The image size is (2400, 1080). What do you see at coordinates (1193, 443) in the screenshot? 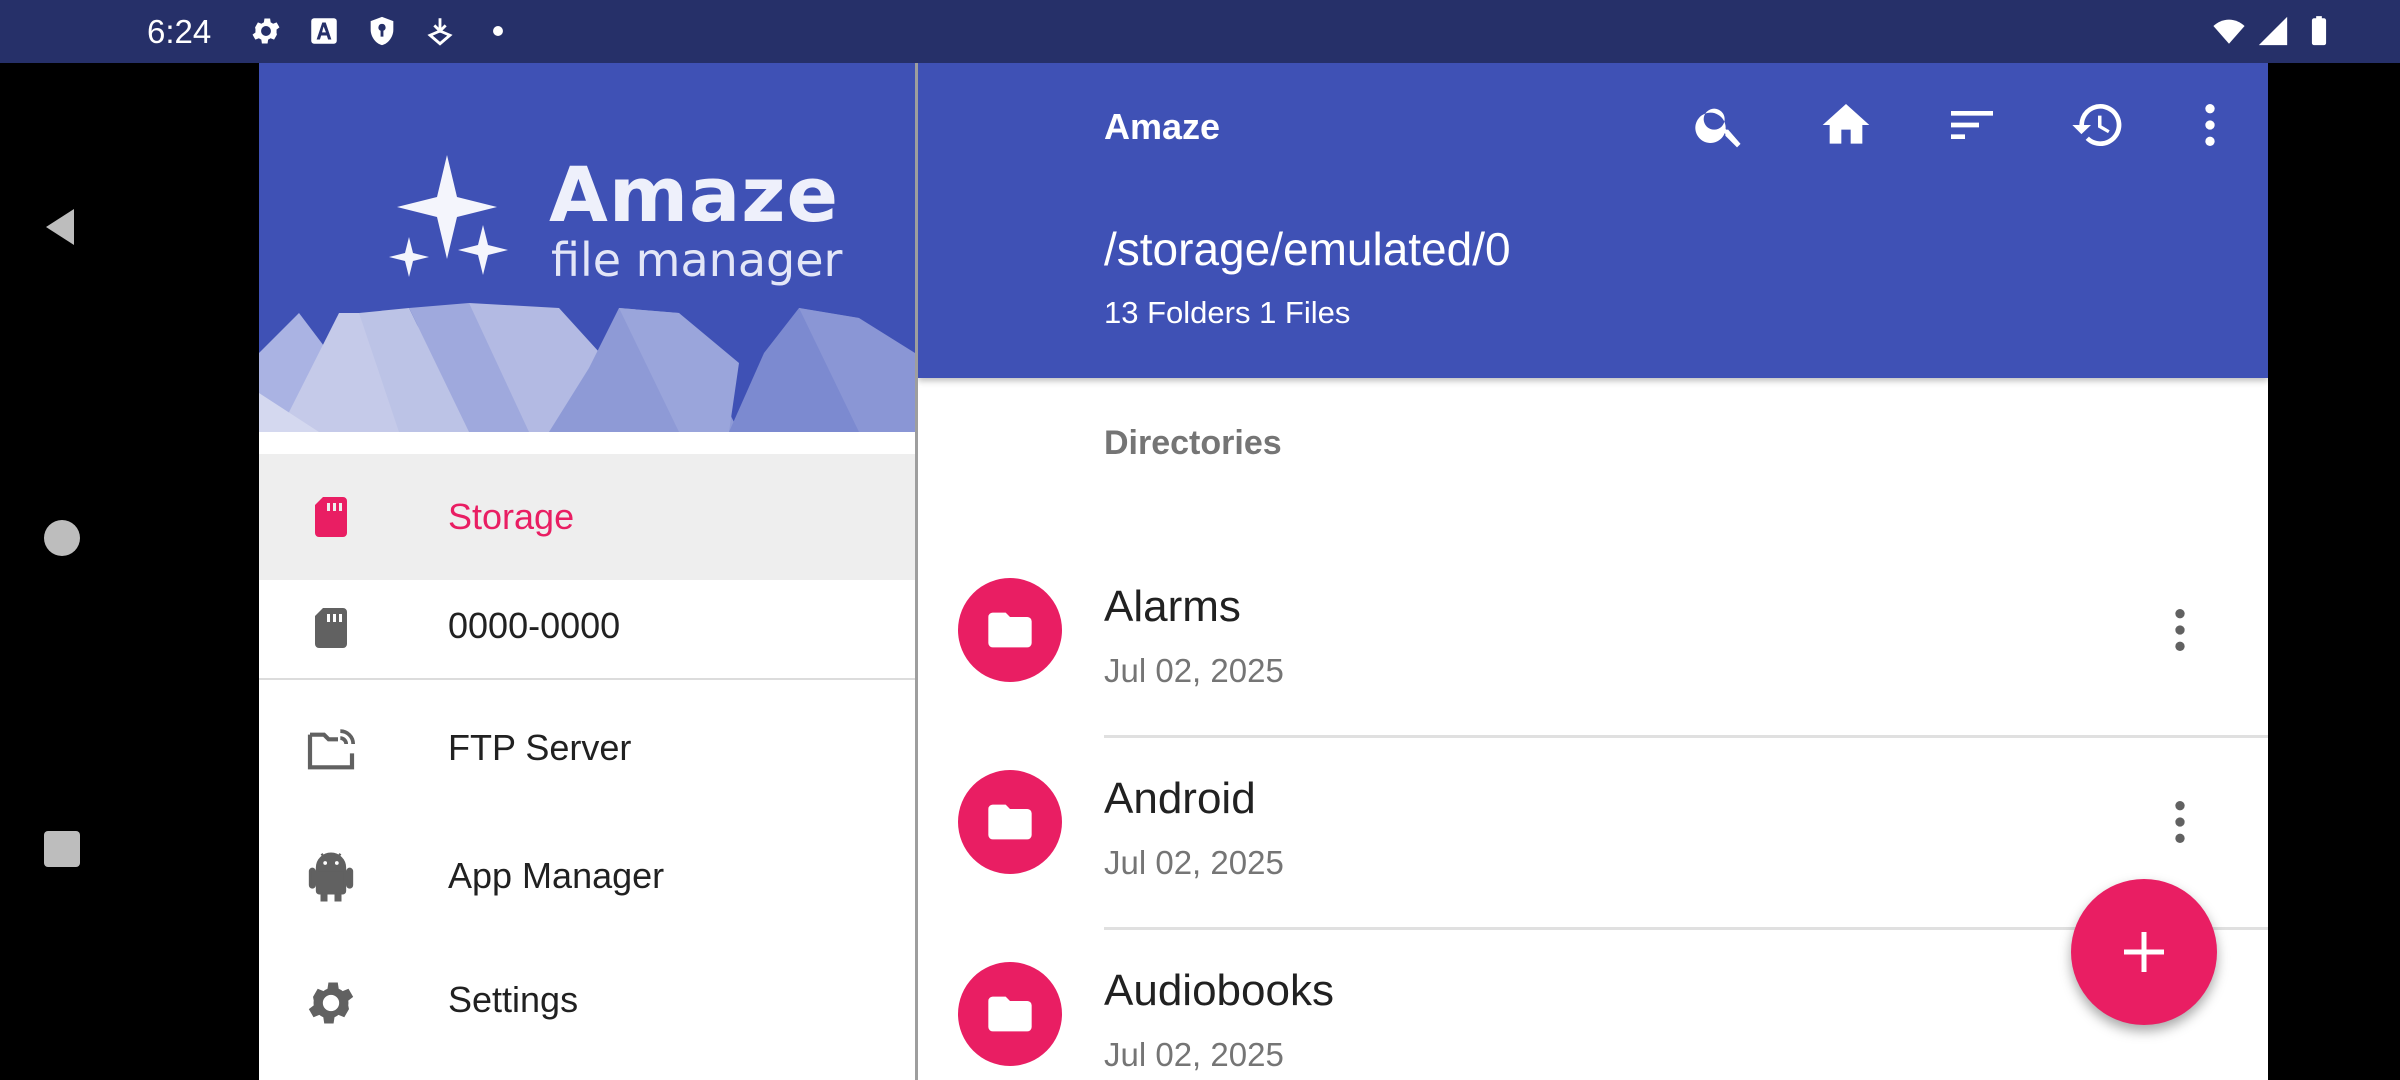
I see `section-header: Directories` at bounding box center [1193, 443].